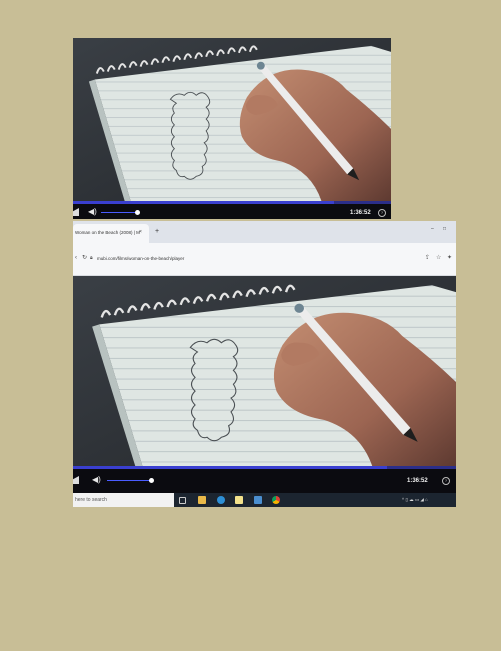 The height and width of the screenshot is (651, 501). Describe the element at coordinates (258, 500) in the screenshot. I see `store-icon` at that location.